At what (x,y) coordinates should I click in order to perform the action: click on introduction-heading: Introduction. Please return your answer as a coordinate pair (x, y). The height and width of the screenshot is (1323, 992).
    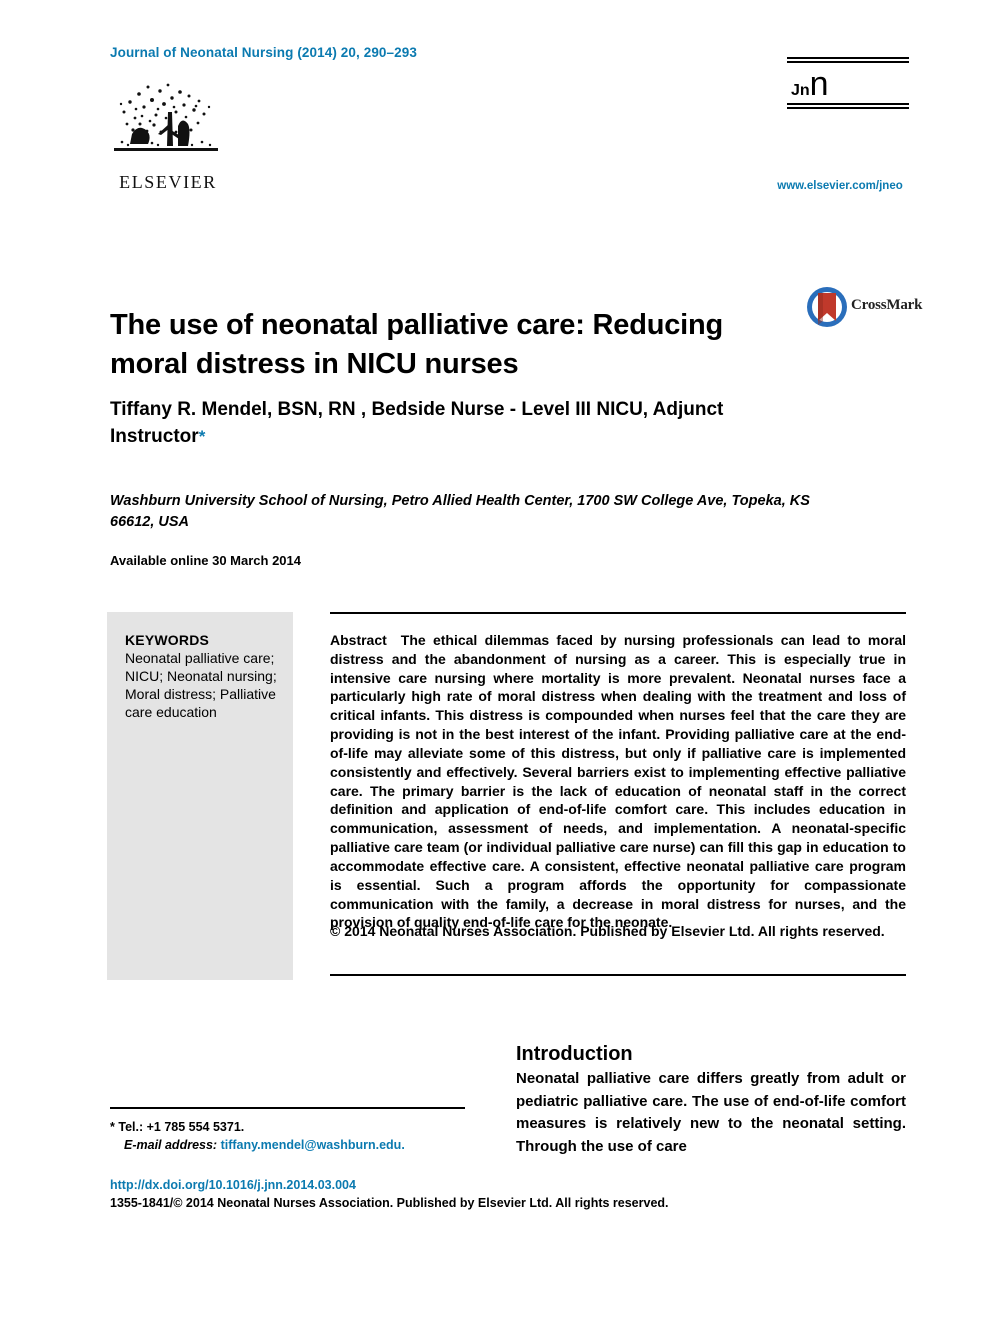
    Looking at the image, I should click on (574, 1053).